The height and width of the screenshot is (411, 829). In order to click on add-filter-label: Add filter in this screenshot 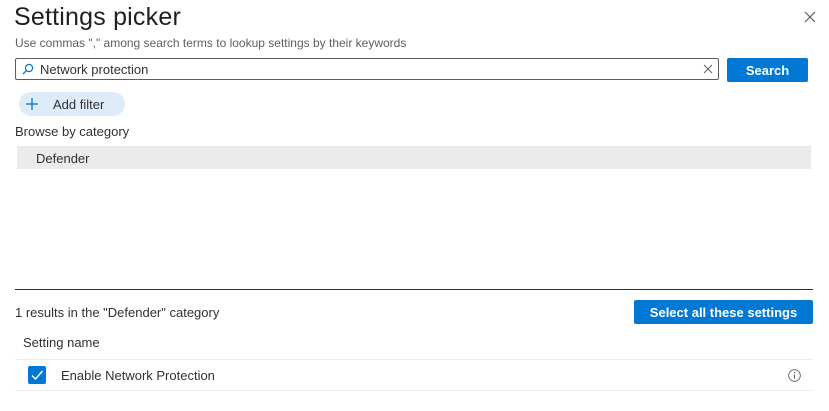, I will do `click(79, 104)`.